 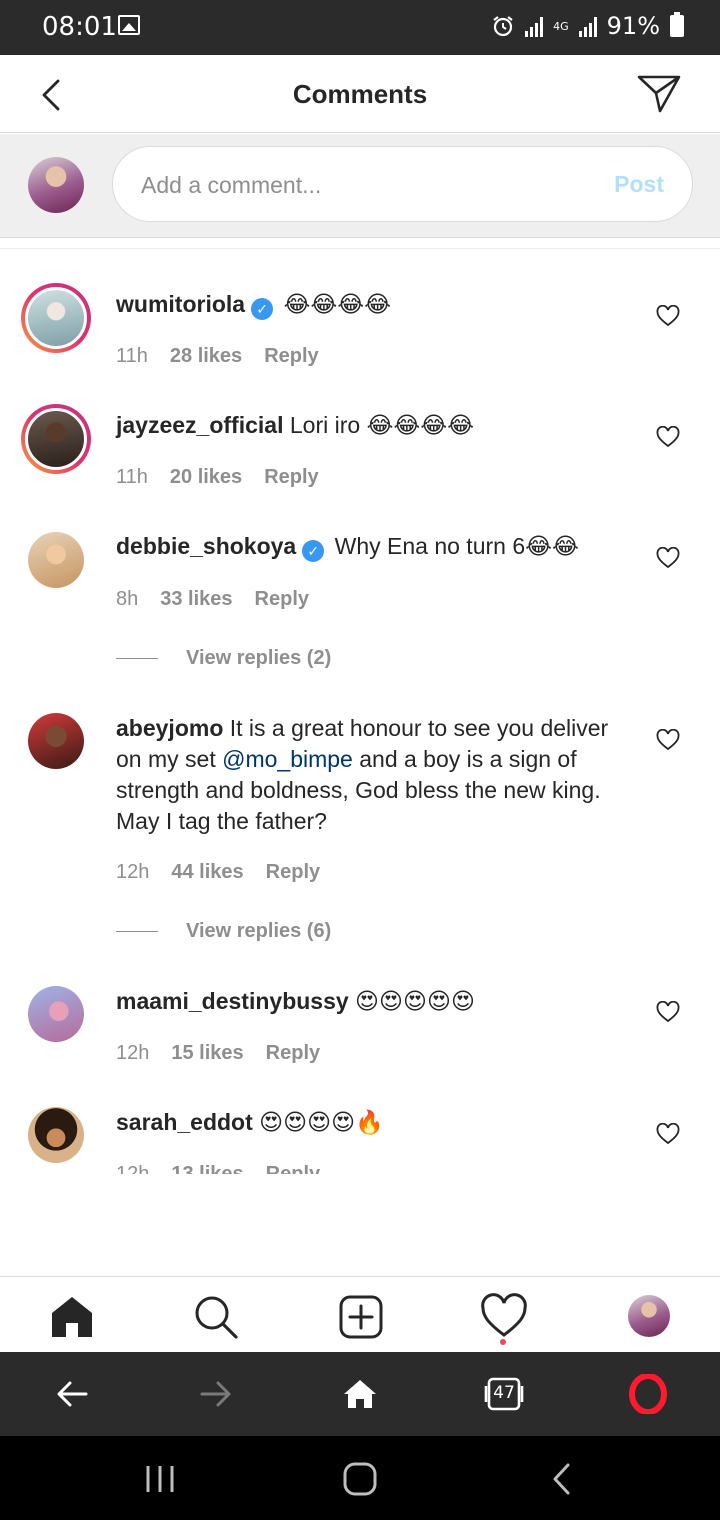 What do you see at coordinates (360, 27) in the screenshot?
I see `status-bar: 08:01 4G 91%` at bounding box center [360, 27].